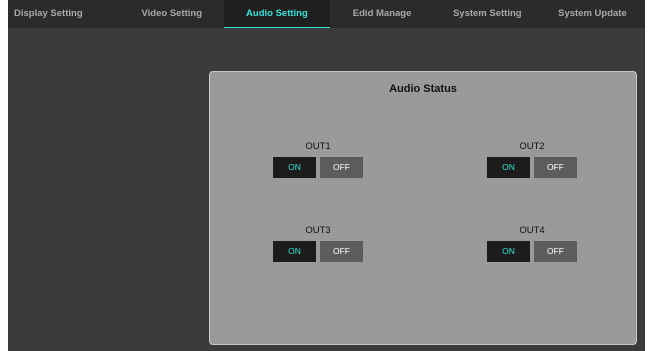 This screenshot has width=653, height=351. What do you see at coordinates (294, 251) in the screenshot?
I see `out3-on-button: ON` at bounding box center [294, 251].